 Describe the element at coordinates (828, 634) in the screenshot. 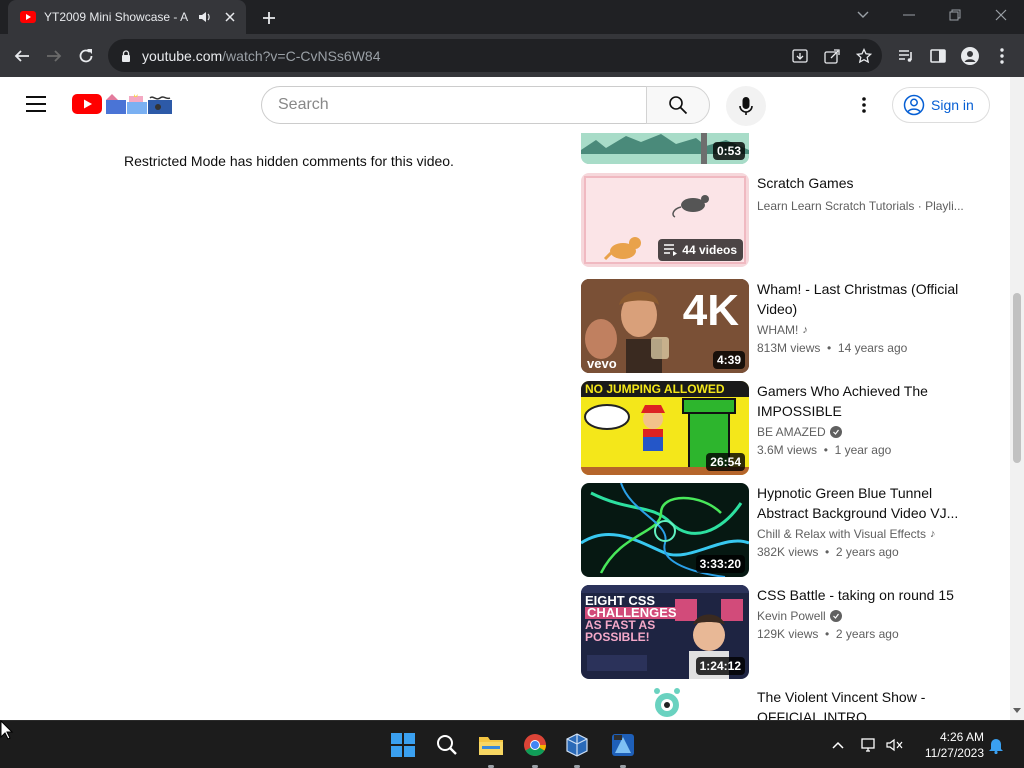

I see `video-meta: 129K views • 2 years ago` at that location.